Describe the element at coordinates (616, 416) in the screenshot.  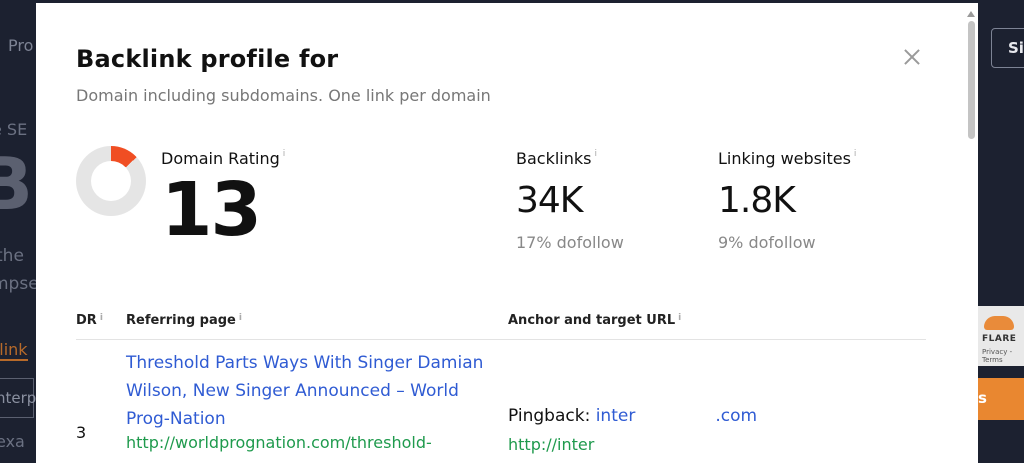
I see `anchor-link-start: inter` at that location.